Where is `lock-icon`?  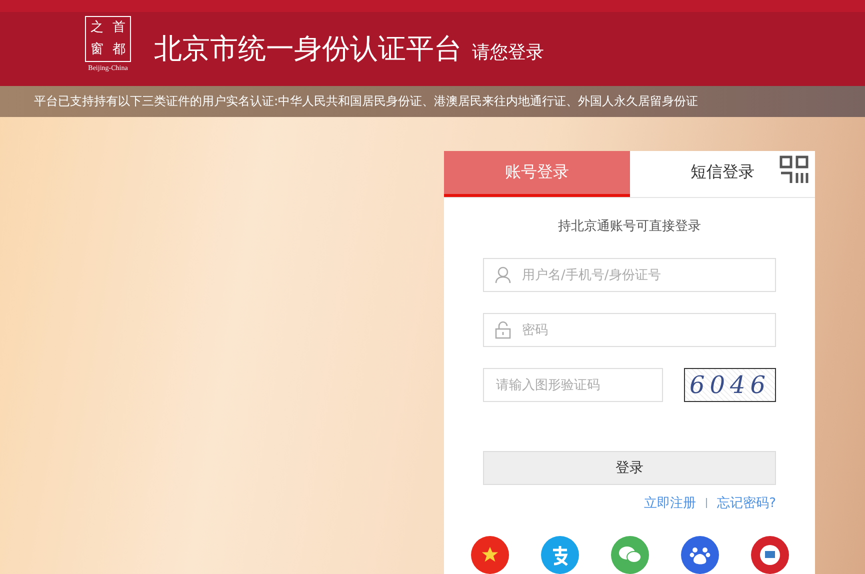
lock-icon is located at coordinates (503, 330).